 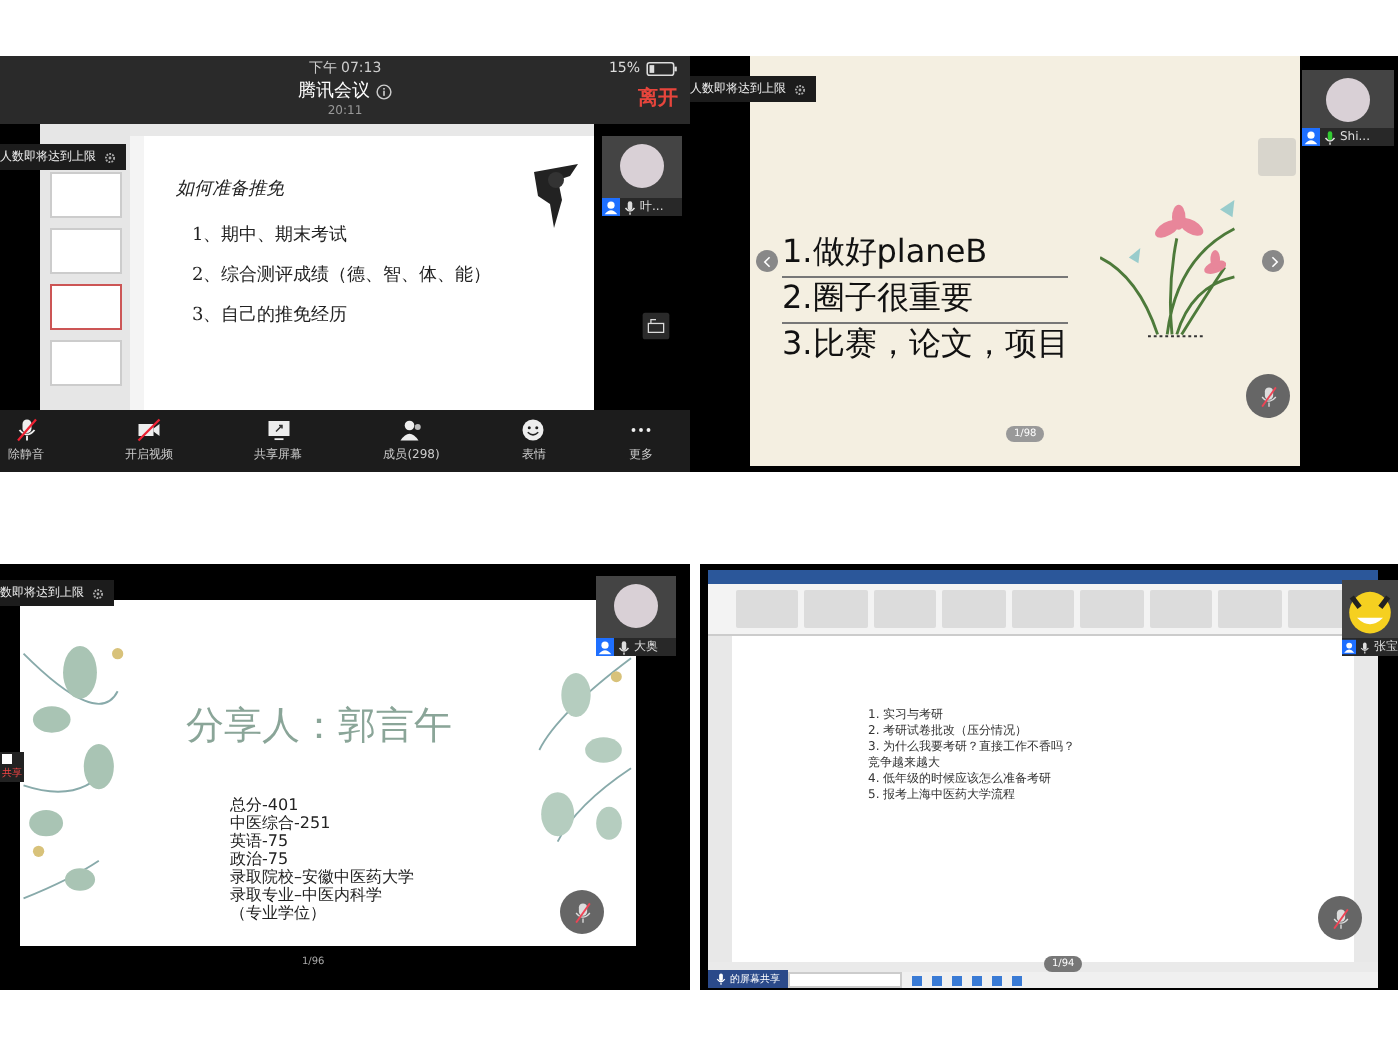 I want to click on slide-text-line: 政治-75, so click(x=260, y=859).